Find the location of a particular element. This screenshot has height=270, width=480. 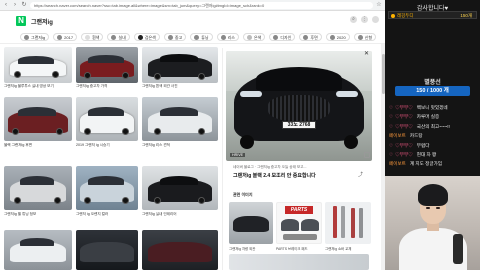

image-caption: 2019 그랜저 ig 시승기 is located at coordinates (107, 145).